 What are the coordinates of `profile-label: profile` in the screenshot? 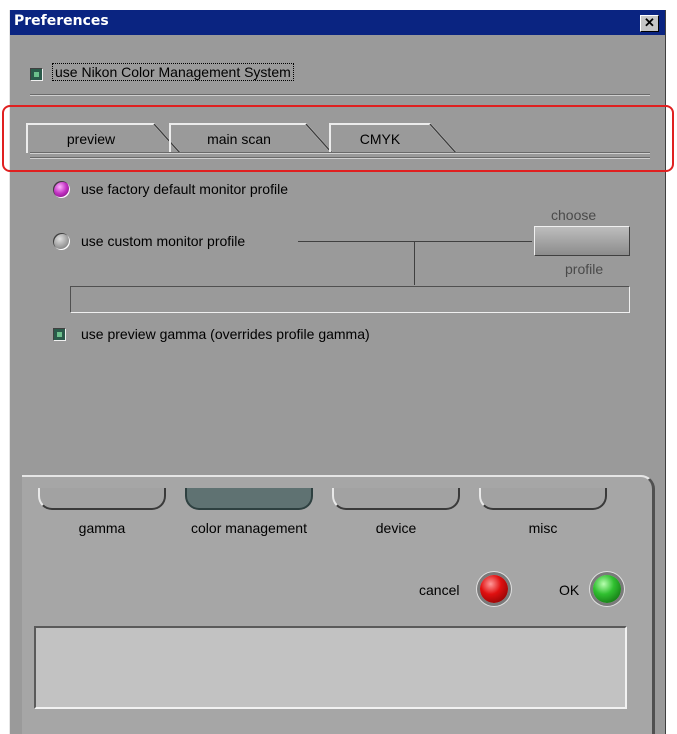 It's located at (584, 269).